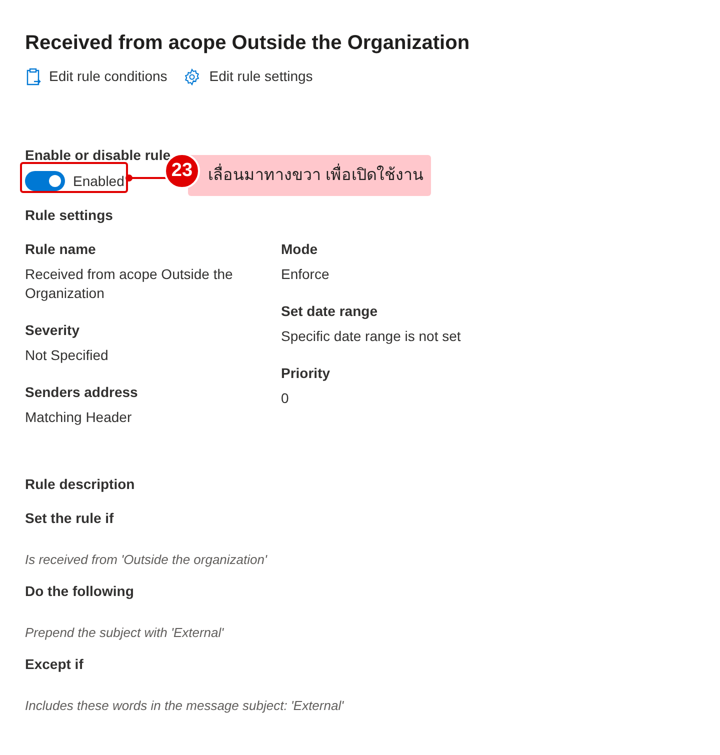 Image resolution: width=720 pixels, height=755 pixels. What do you see at coordinates (192, 77) in the screenshot?
I see `settings-icon` at bounding box center [192, 77].